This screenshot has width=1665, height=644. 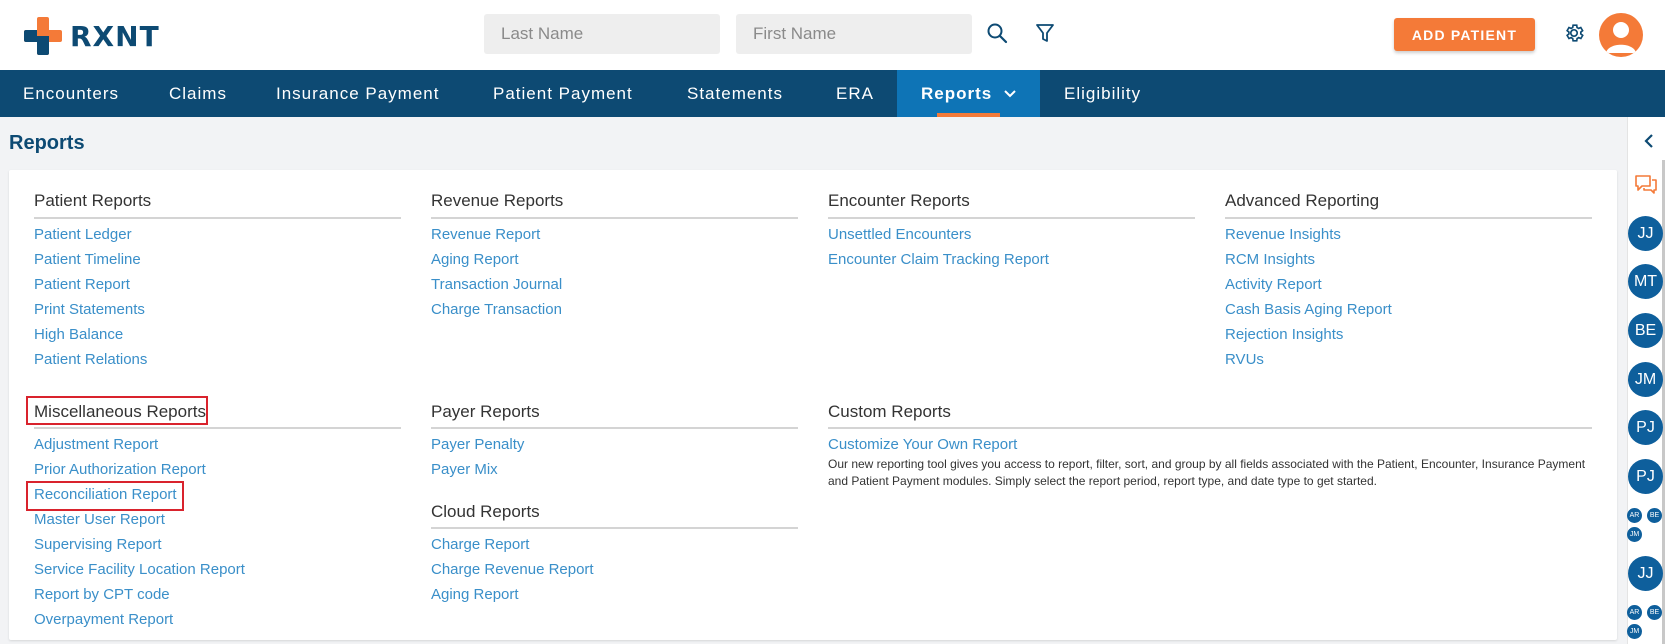 What do you see at coordinates (71, 93) in the screenshot?
I see `nav-encounters: Encounters` at bounding box center [71, 93].